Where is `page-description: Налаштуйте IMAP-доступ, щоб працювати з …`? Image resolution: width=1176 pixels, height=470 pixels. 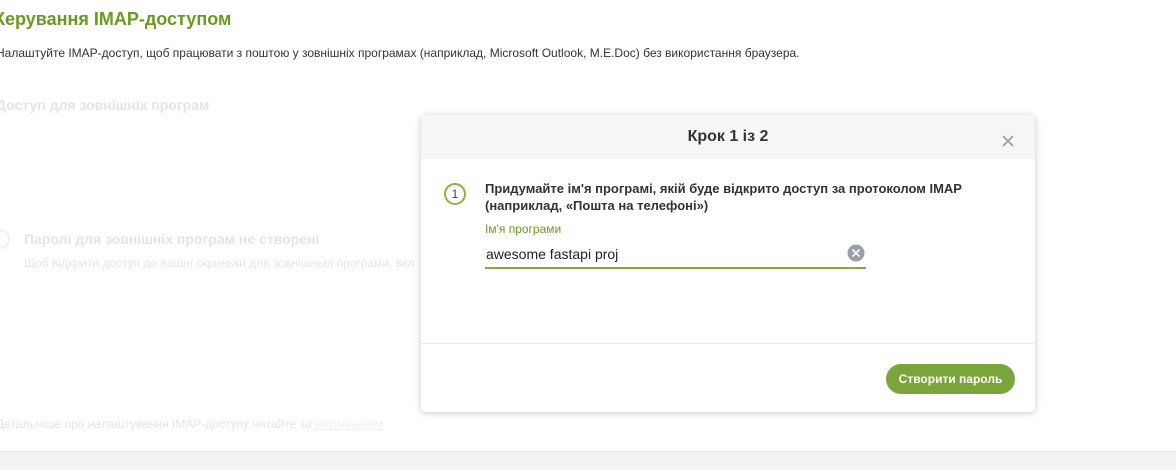 page-description: Налаштуйте IMAP-доступ, щоб працювати з … is located at coordinates (400, 53).